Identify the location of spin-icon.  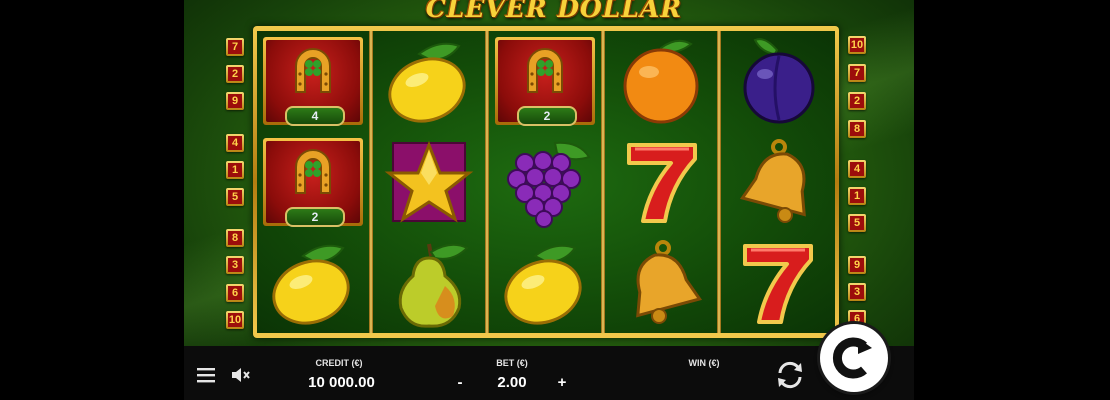
(852, 358).